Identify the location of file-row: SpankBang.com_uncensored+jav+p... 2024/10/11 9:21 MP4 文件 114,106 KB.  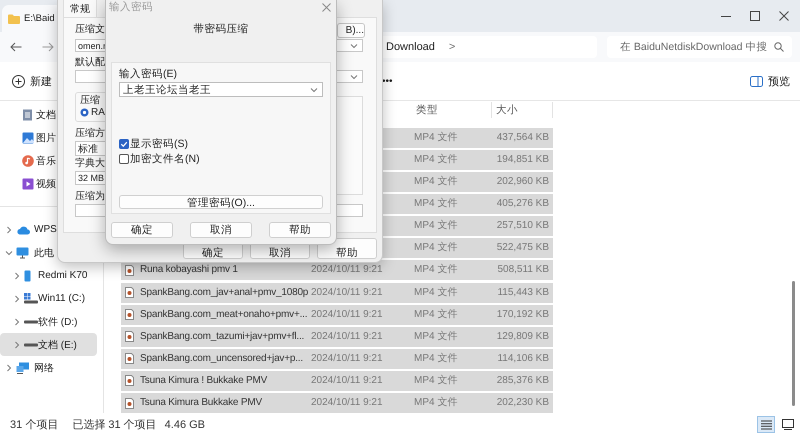
(337, 358).